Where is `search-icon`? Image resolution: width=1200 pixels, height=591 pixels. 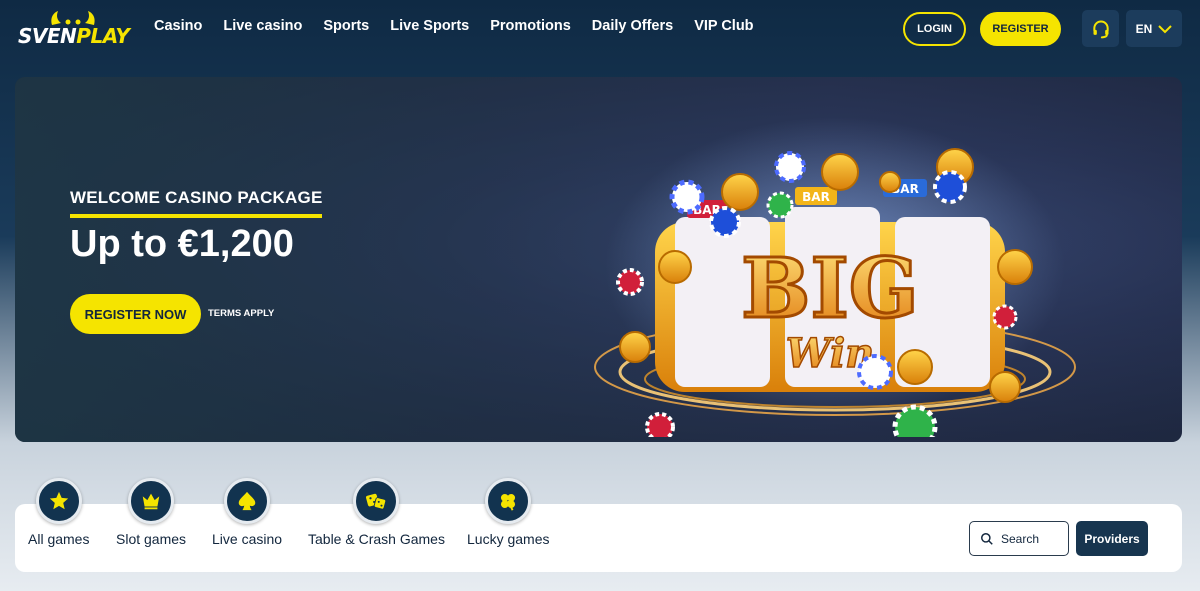 search-icon is located at coordinates (987, 538).